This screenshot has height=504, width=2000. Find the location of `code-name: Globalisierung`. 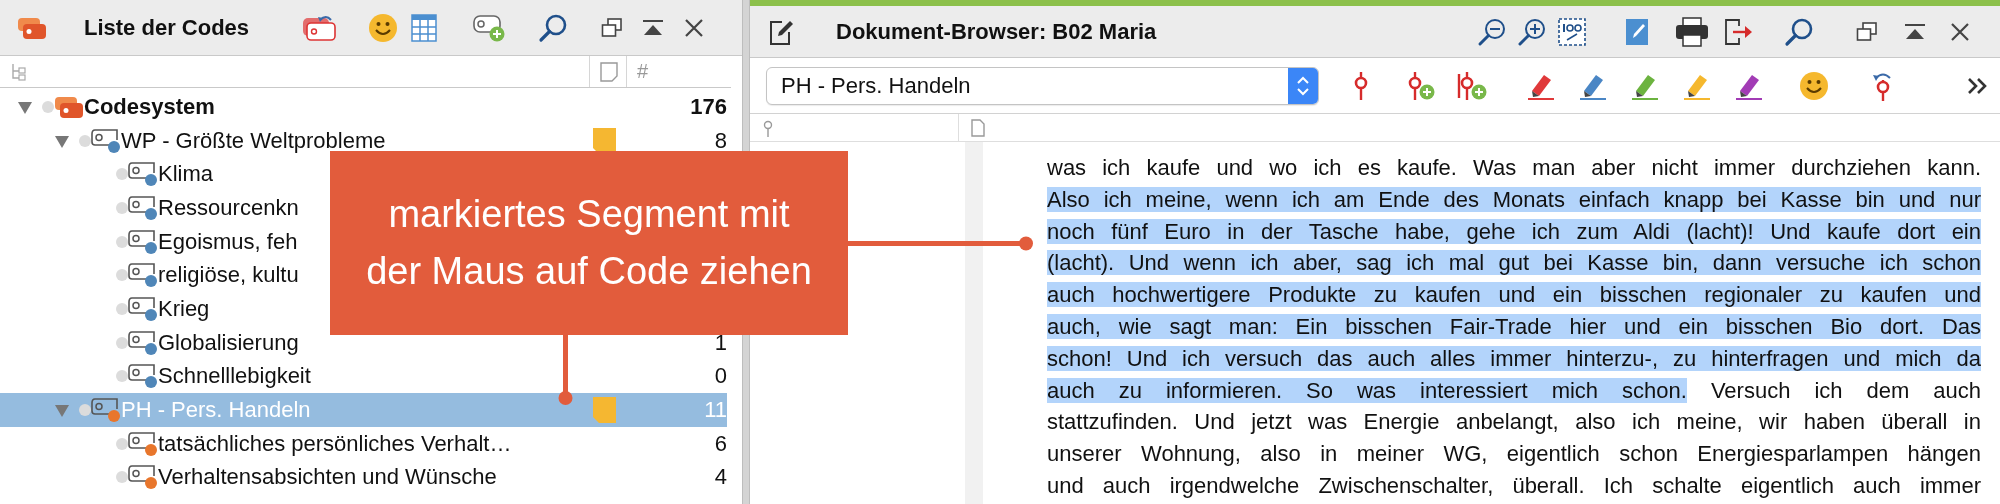

code-name: Globalisierung is located at coordinates (228, 342).